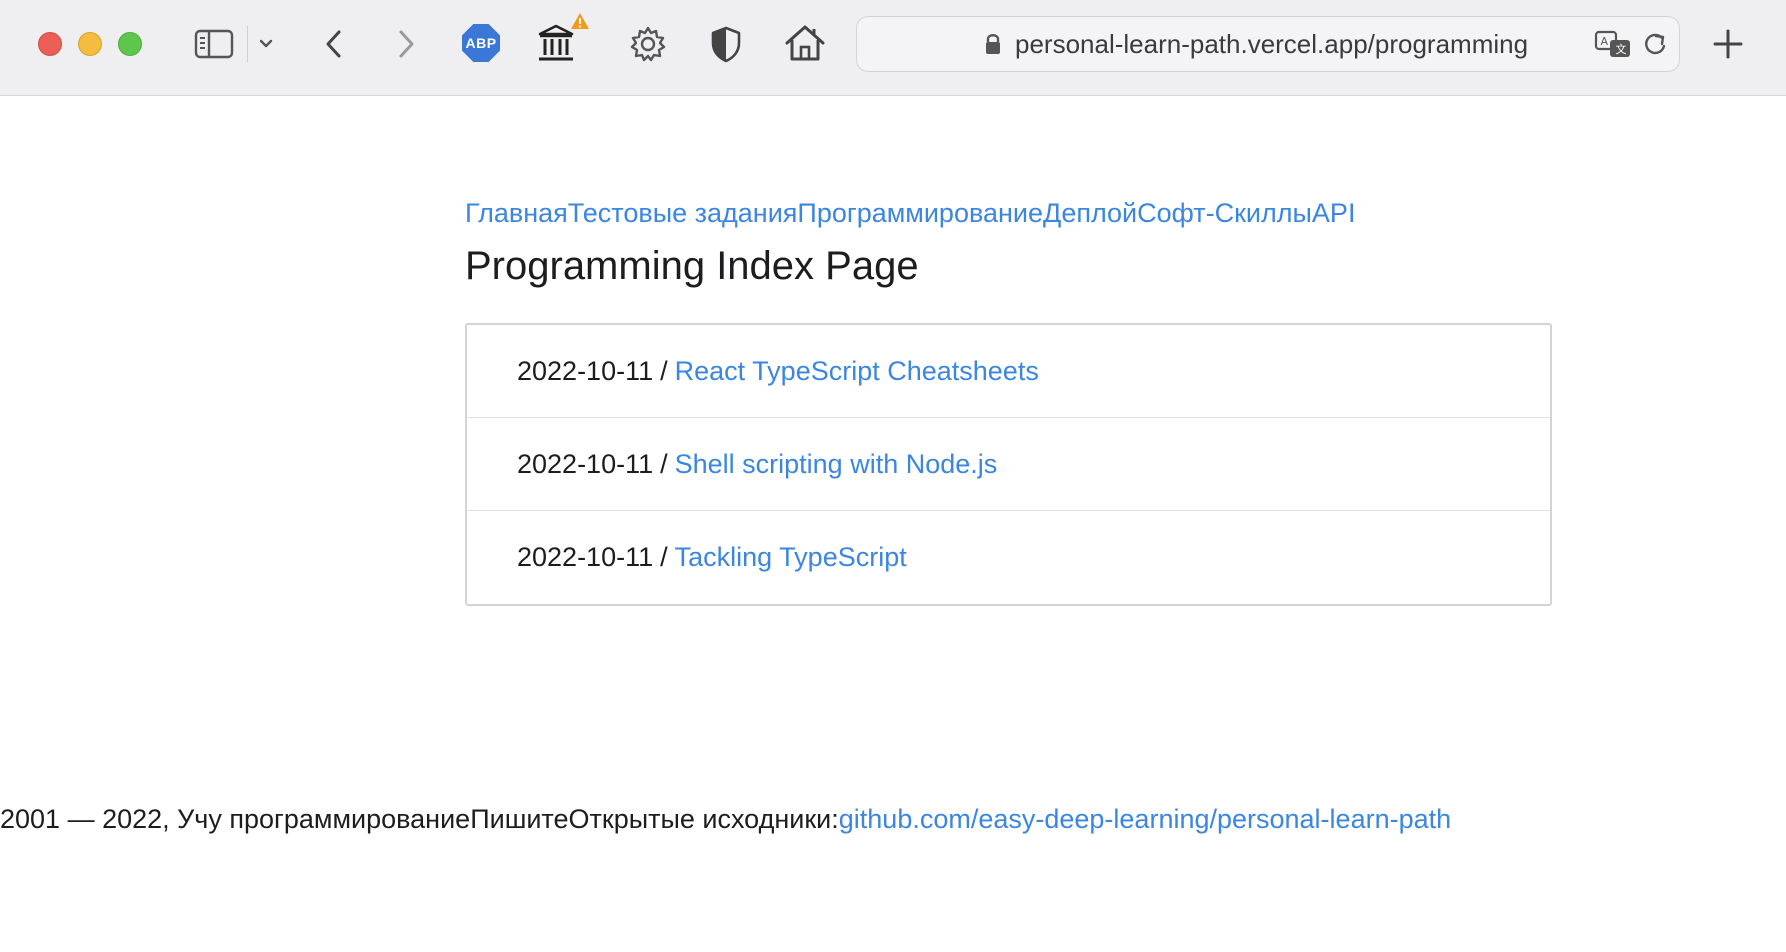  What do you see at coordinates (1090, 213) in the screenshot?
I see `nav-link-deploy: Деплой` at bounding box center [1090, 213].